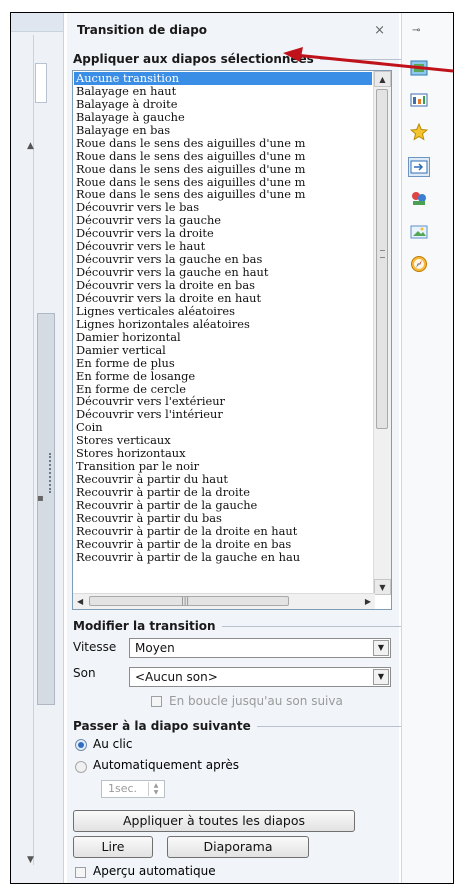 The image size is (460, 889). What do you see at coordinates (223, 220) in the screenshot?
I see `transition-list-item: Découvrir vers la gauche` at bounding box center [223, 220].